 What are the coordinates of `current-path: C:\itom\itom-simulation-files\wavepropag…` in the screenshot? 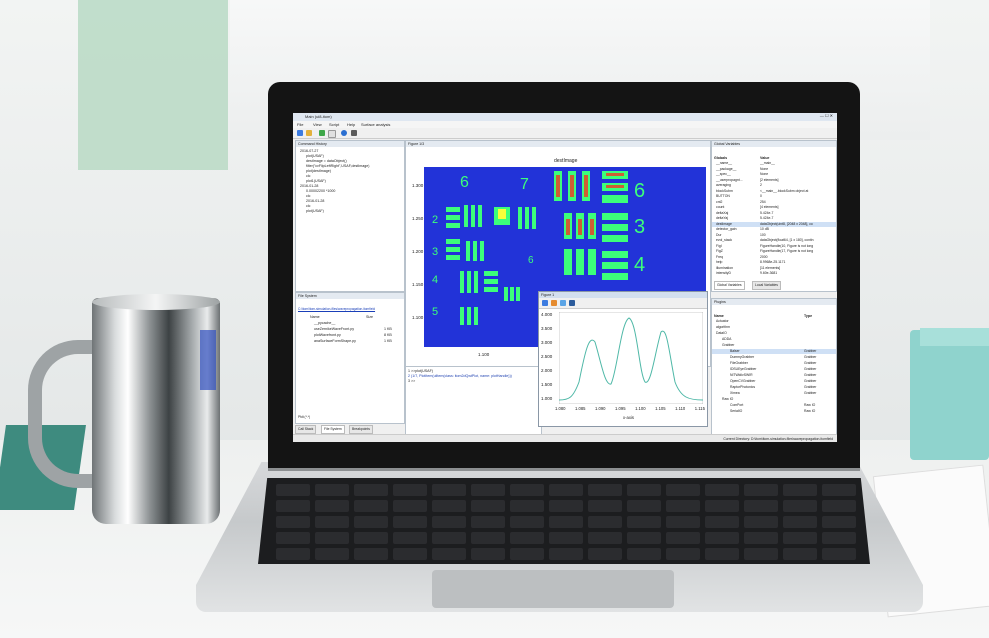 It's located at (336, 309).